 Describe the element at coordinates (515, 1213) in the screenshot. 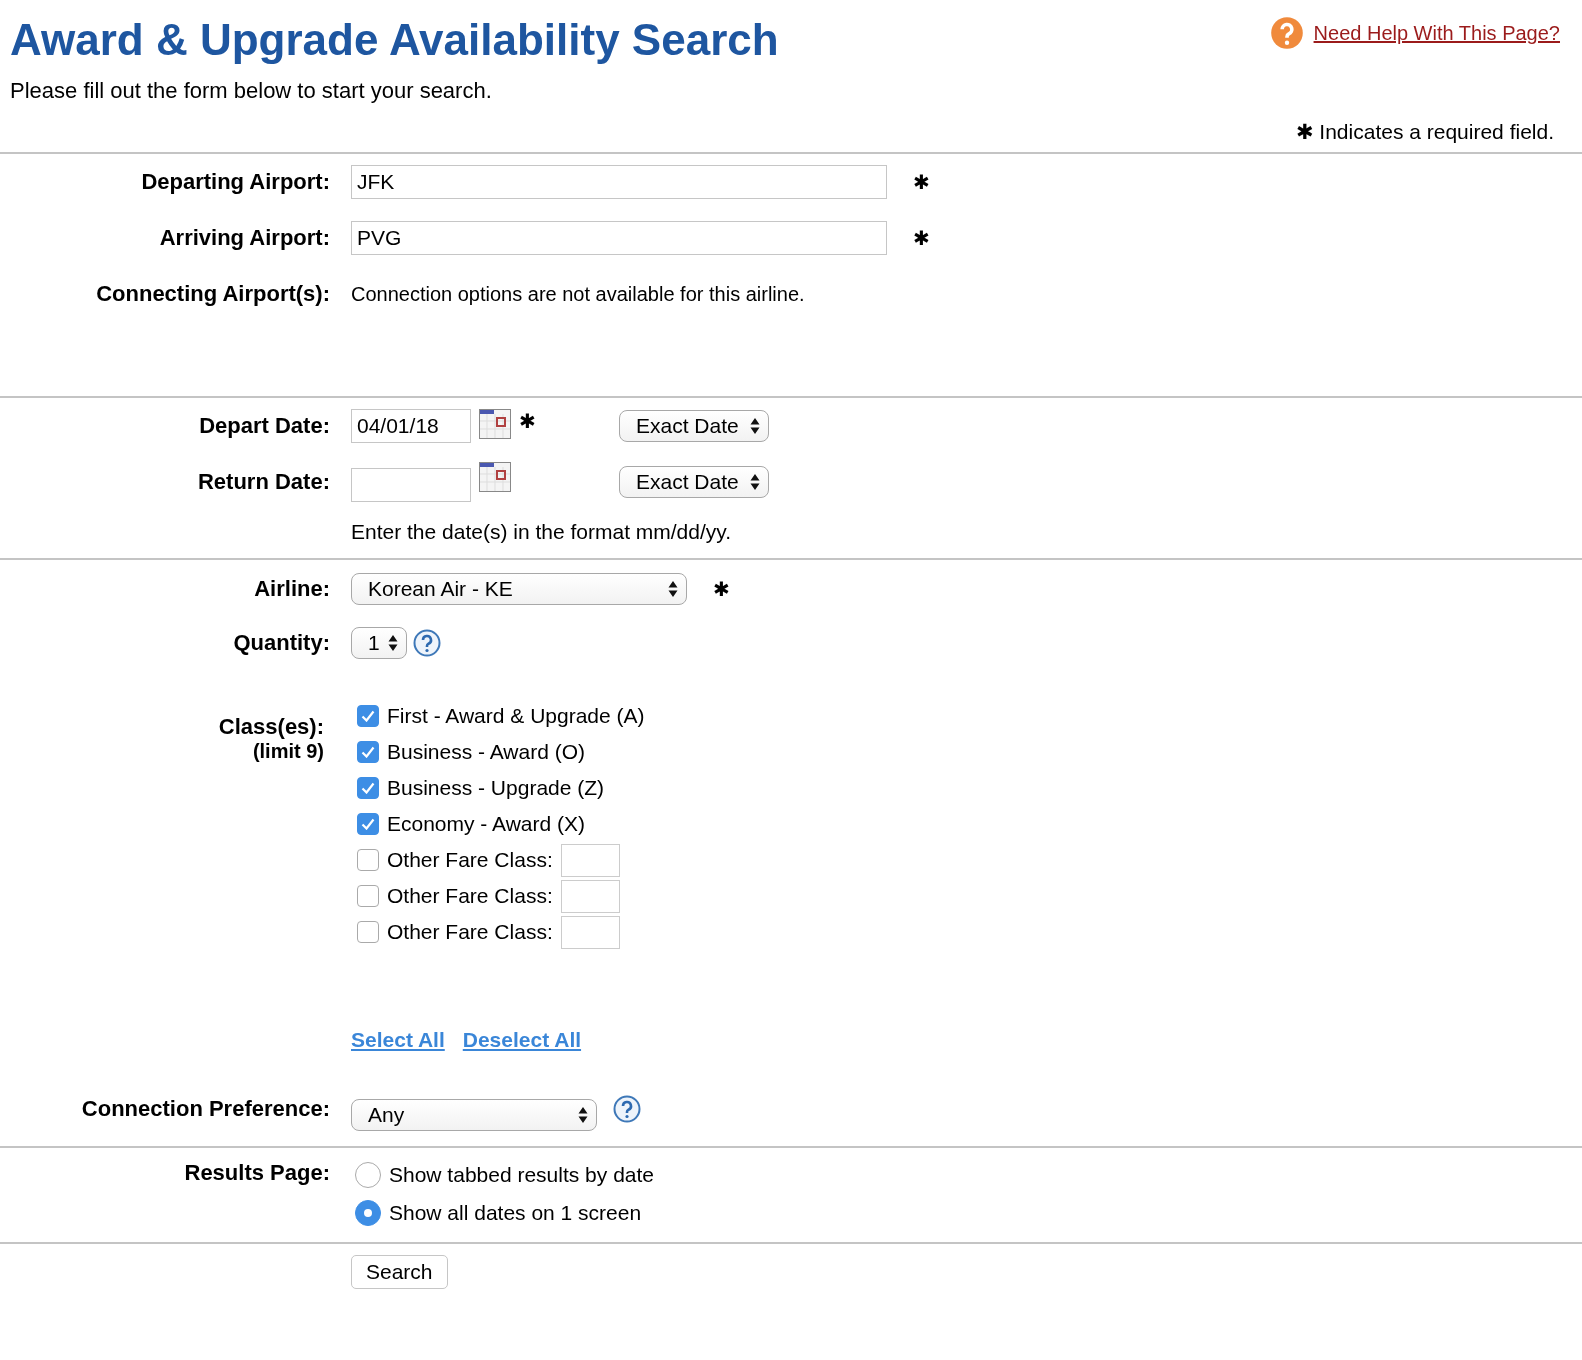

I see `radio-label: Show all dates on 1 screen` at that location.